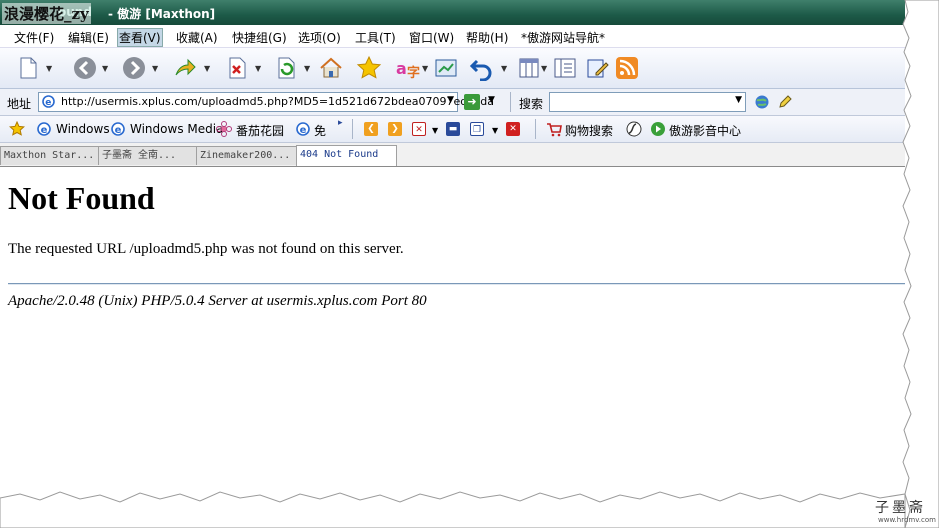 This screenshot has height=528, width=939. Describe the element at coordinates (907, 520) in the screenshot. I see `corner-logo-url: www.hrdmv.com` at that location.